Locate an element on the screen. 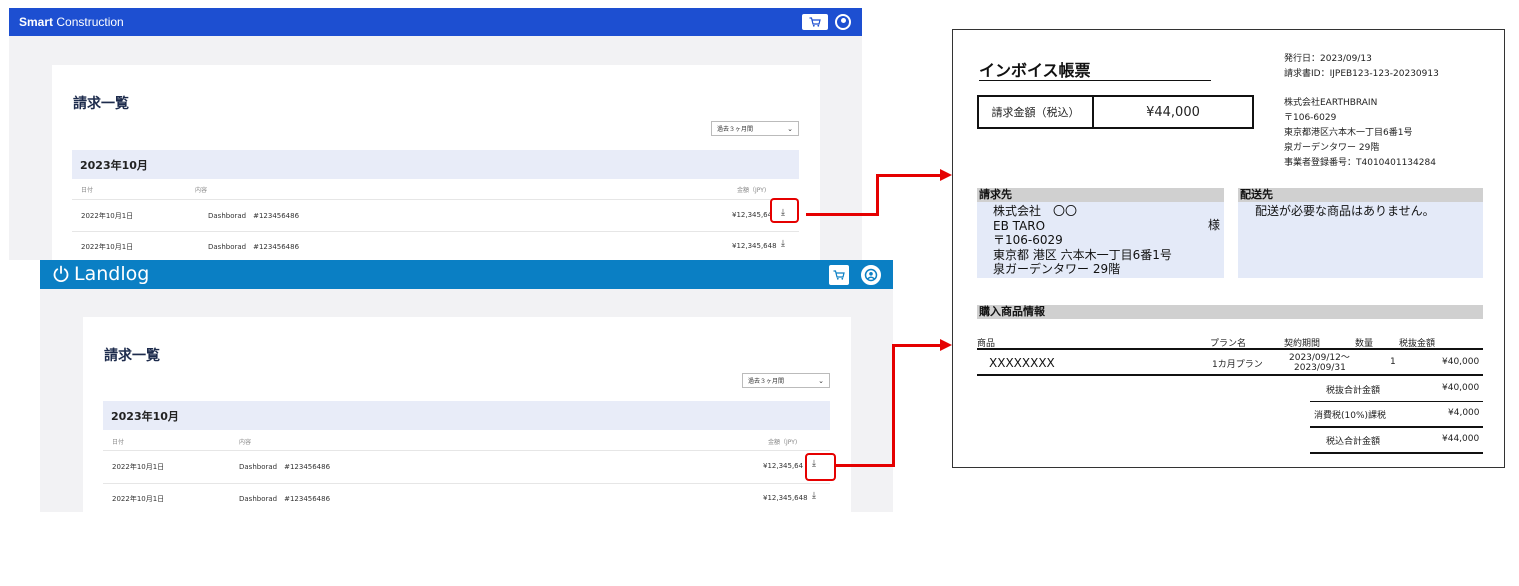 Image resolution: width=1519 pixels, height=586 pixels. issuer-company: 株式会社EARTHBRAIN is located at coordinates (1331, 103).